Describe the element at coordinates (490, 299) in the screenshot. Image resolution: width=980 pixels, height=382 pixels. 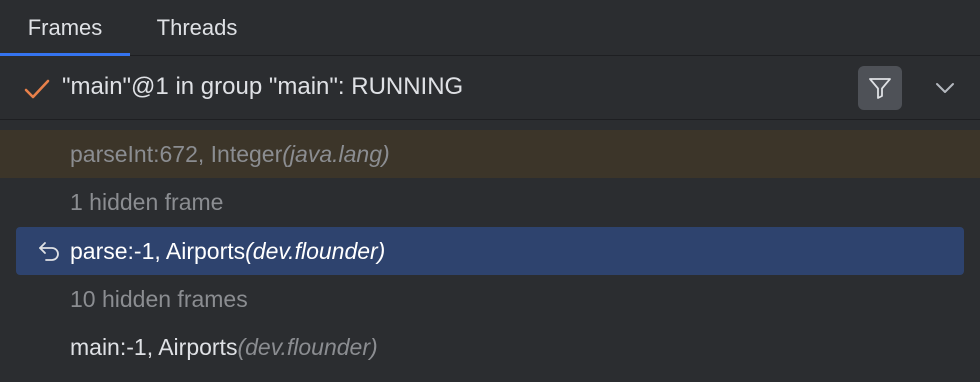
I see `hidden-frames-row: 10 hidden frames` at that location.